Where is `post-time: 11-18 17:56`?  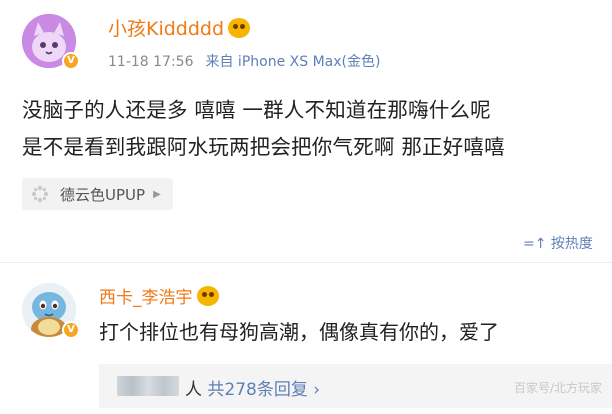 post-time: 11-18 17:56 is located at coordinates (151, 62).